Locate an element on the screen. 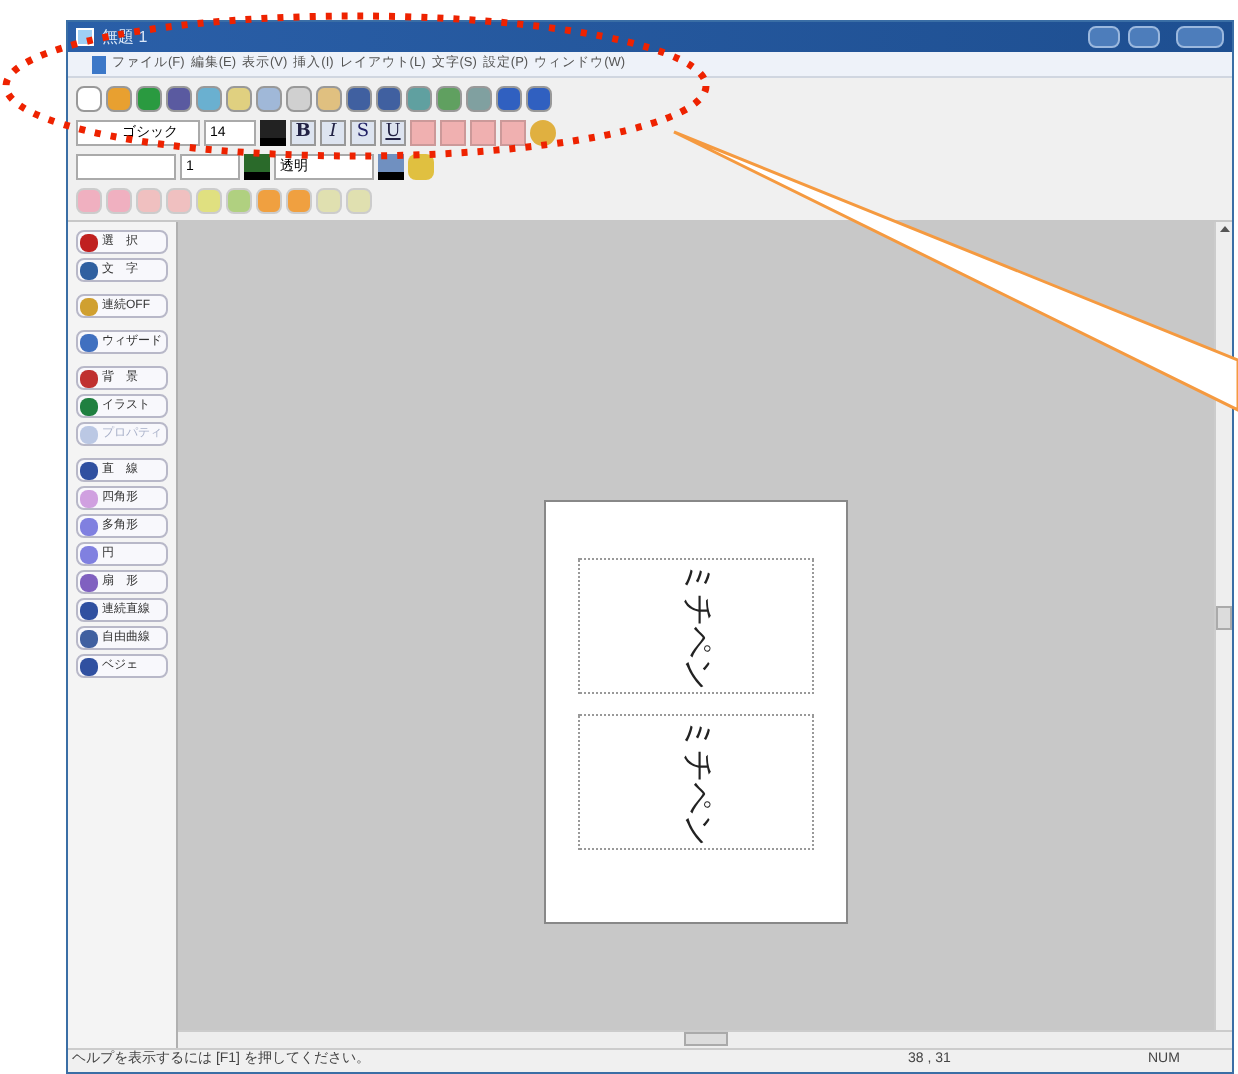 Image resolution: width=1238 pixels, height=1074 pixels. vertical-scrollbar is located at coordinates (1223, 626).